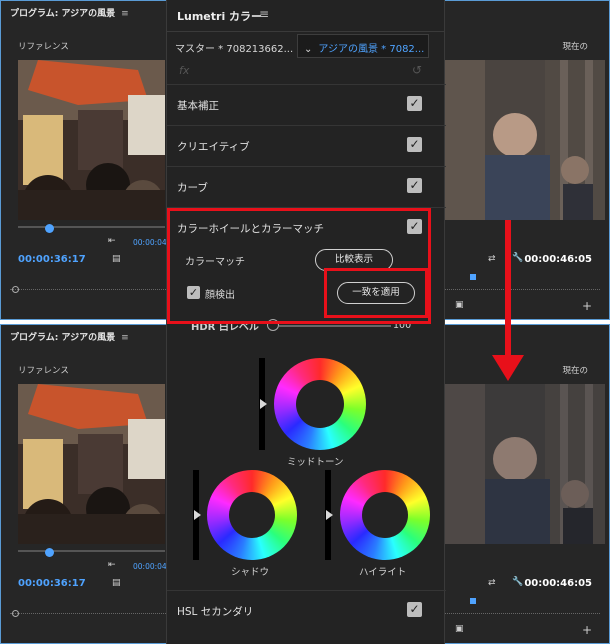 This screenshot has width=610, height=644. Describe the element at coordinates (197, 515) in the screenshot. I see `shadow-slider-knob` at that location.